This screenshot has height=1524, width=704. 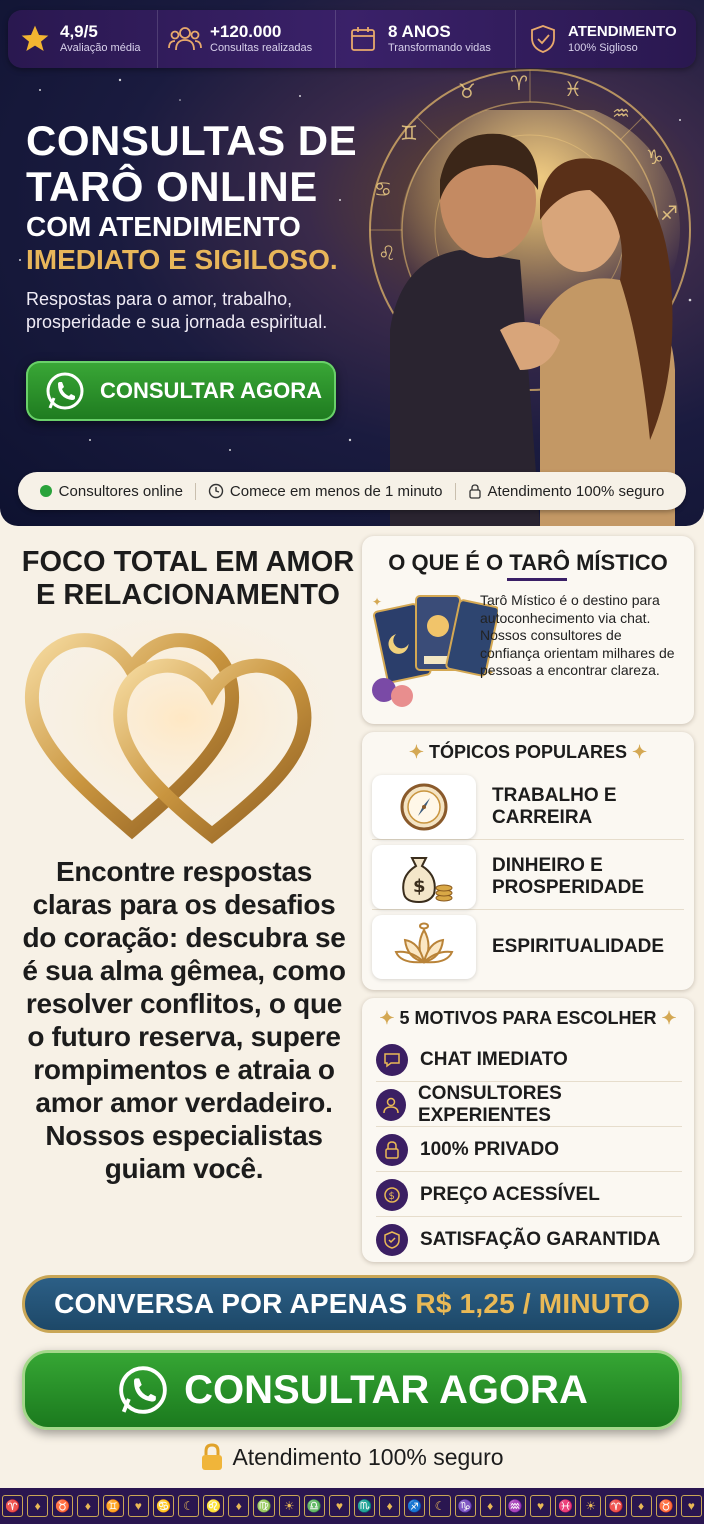 I want to click on stat-value: 4,9/5, so click(x=79, y=31).